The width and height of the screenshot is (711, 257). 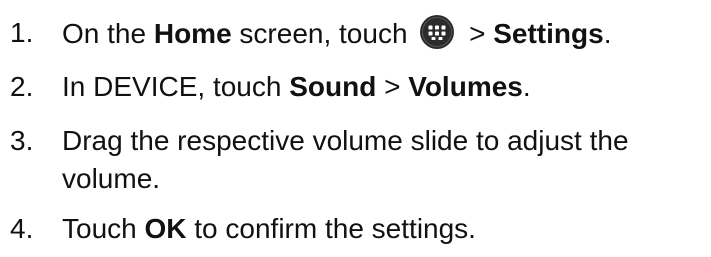 I want to click on step-text-segment: In DEVICE, touch, so click(x=176, y=86).